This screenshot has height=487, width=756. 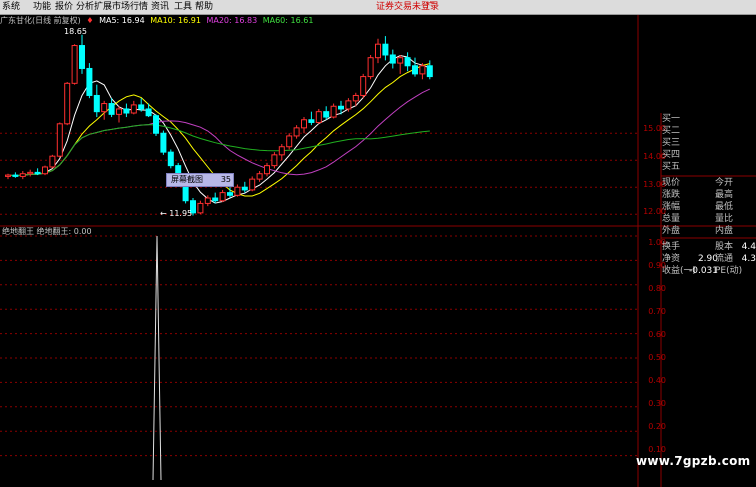 I want to click on ma20-line, so click(x=219, y=132).